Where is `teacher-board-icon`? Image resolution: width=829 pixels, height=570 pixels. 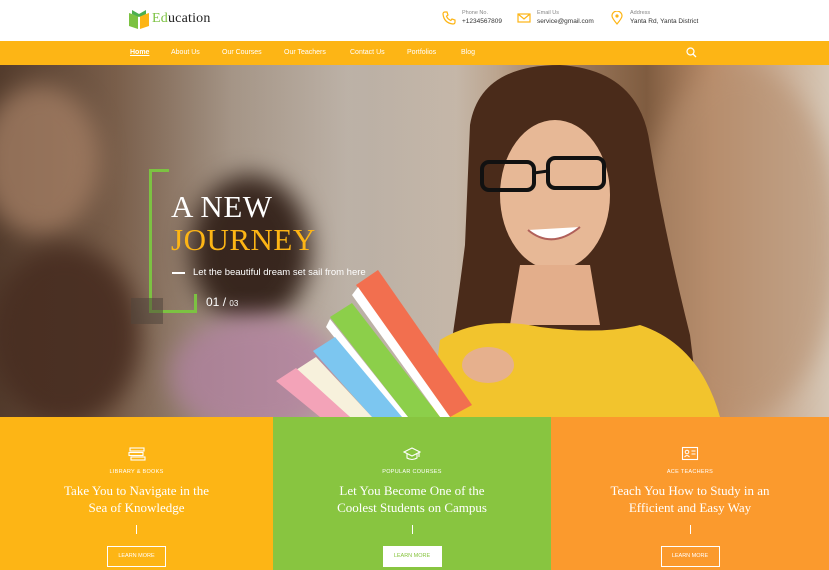 teacher-board-icon is located at coordinates (690, 453).